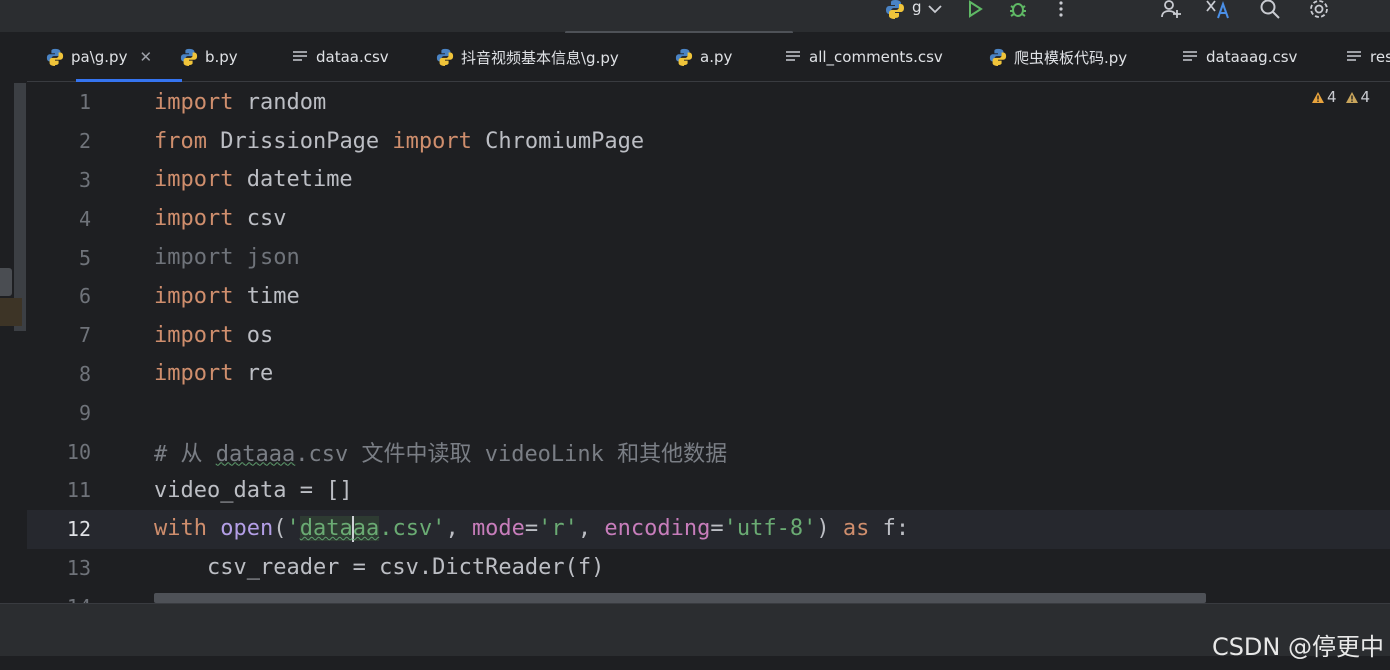 This screenshot has width=1390, height=670. Describe the element at coordinates (379, 567) in the screenshot. I see `code-text: csv_reader = csv.DictReader(f)` at that location.